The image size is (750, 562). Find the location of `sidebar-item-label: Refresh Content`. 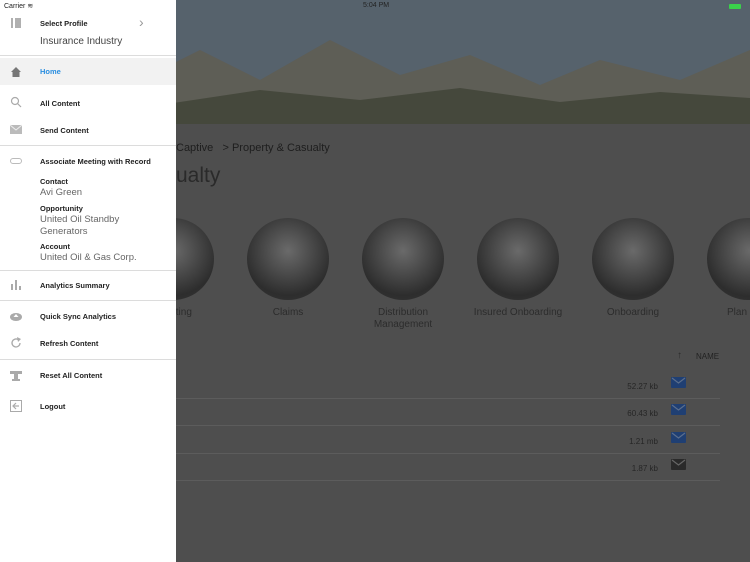

sidebar-item-label: Refresh Content is located at coordinates (69, 343).